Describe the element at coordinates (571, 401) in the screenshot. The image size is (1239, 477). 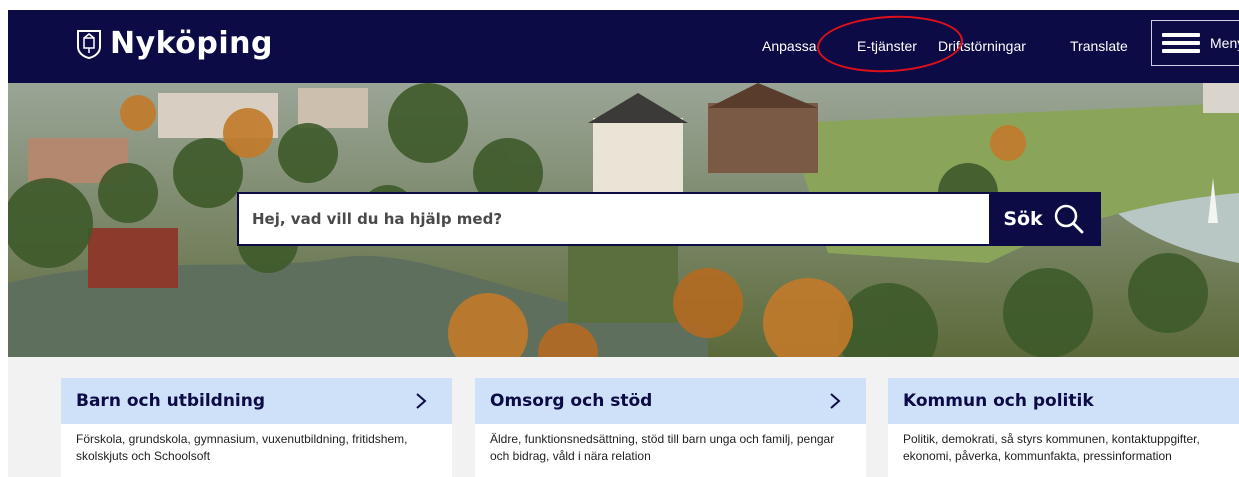
I see `card-title: Omsorg och stöd` at that location.